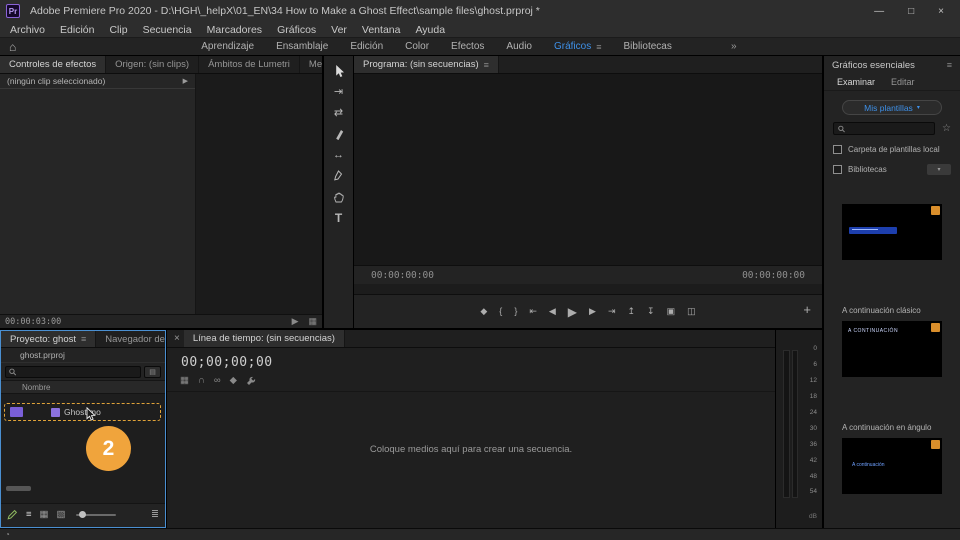  What do you see at coordinates (155, 515) in the screenshot?
I see `automate-to-sequence-button: ≣` at bounding box center [155, 515].